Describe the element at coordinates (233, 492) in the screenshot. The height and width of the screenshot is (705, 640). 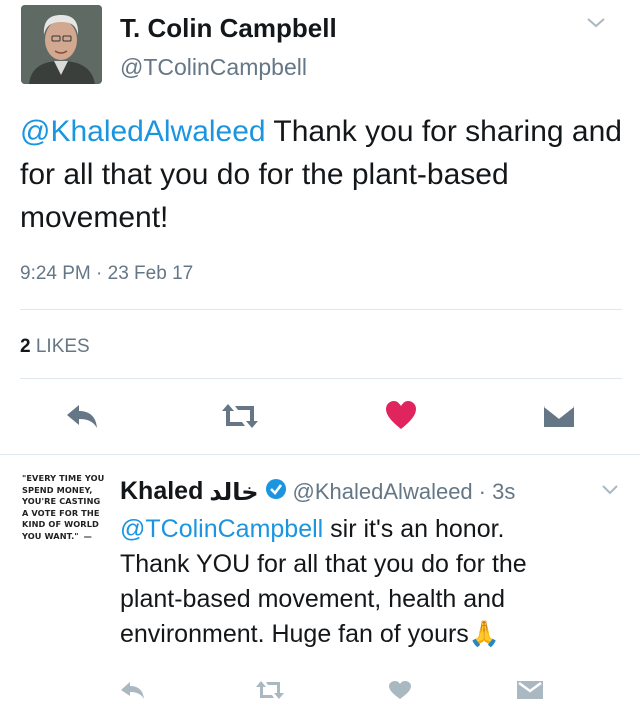
I see `reply-author-arabic: خالد` at that location.